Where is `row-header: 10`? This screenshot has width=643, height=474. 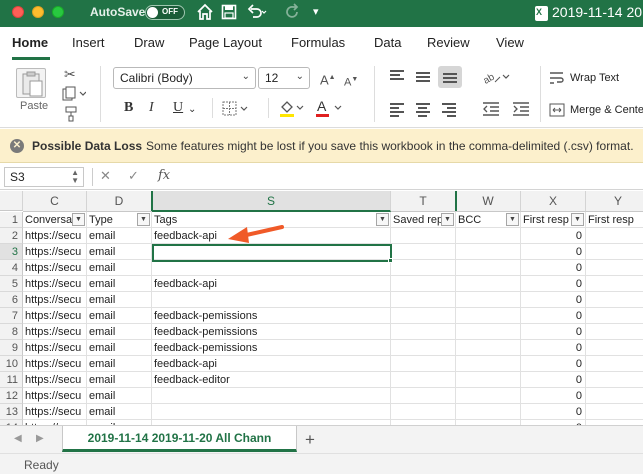 row-header: 10 is located at coordinates (11, 364).